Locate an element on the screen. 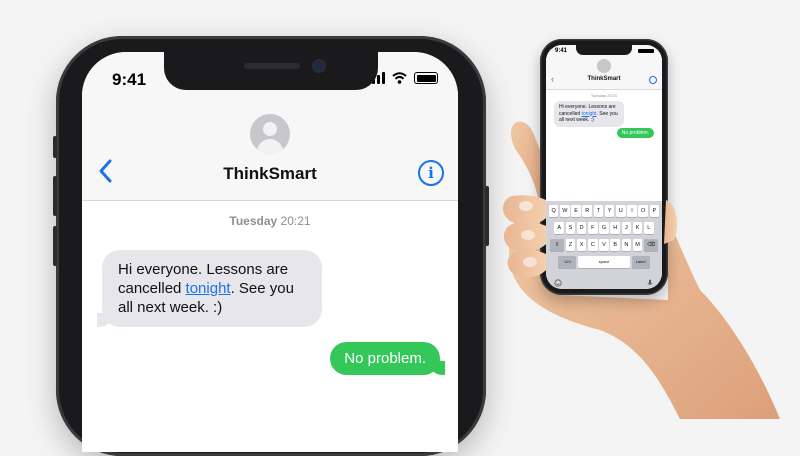 The image size is (800, 456). numbers-key: 123 is located at coordinates (567, 262).